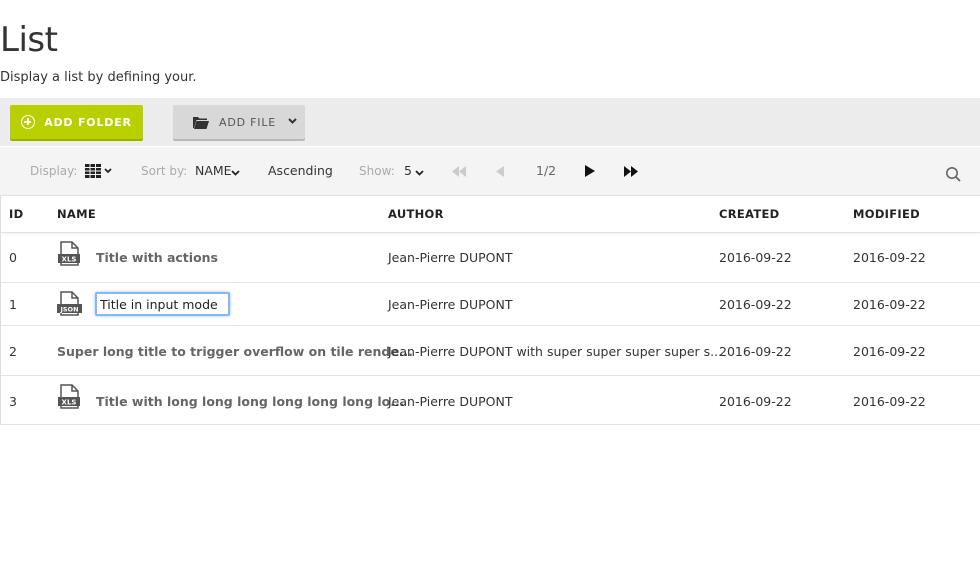 The width and height of the screenshot is (980, 583). What do you see at coordinates (13, 257) in the screenshot?
I see `row-id: 0` at bounding box center [13, 257].